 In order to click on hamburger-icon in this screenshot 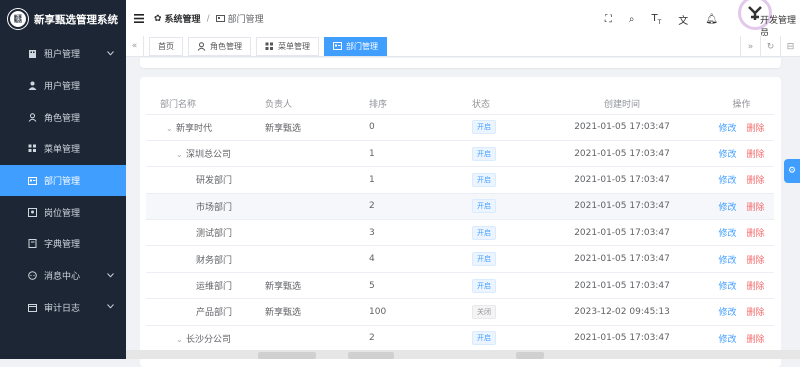, I will do `click(139, 18)`.